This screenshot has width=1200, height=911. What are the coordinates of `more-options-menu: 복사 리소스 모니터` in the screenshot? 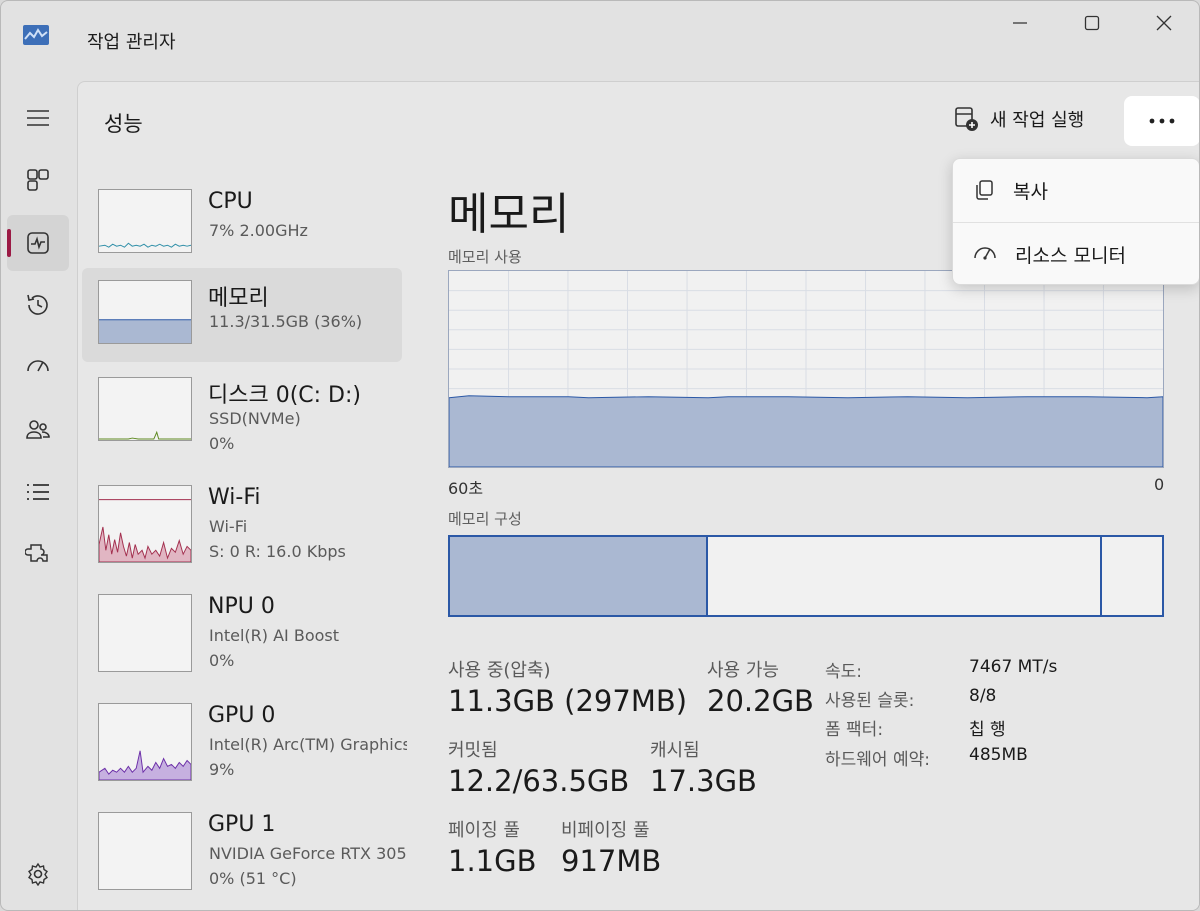 It's located at (1075, 221).